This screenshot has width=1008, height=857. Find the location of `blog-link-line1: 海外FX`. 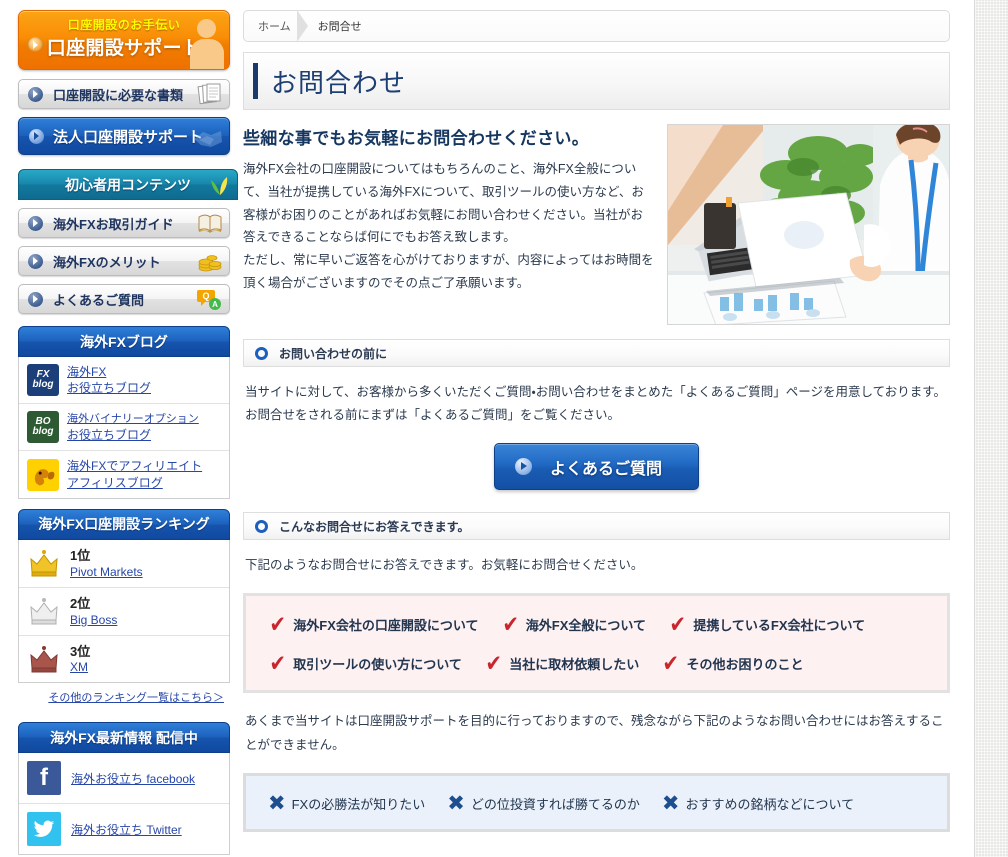

blog-link-line1: 海外FX is located at coordinates (109, 372).